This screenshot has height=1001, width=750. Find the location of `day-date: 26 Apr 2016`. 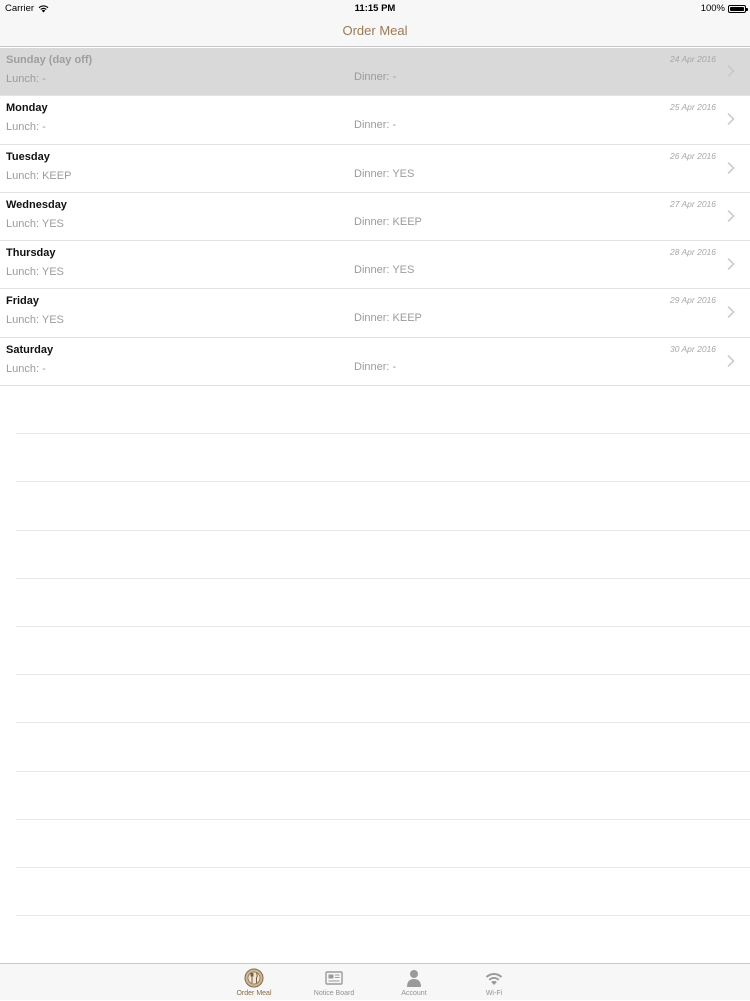

day-date: 26 Apr 2016 is located at coordinates (693, 155).